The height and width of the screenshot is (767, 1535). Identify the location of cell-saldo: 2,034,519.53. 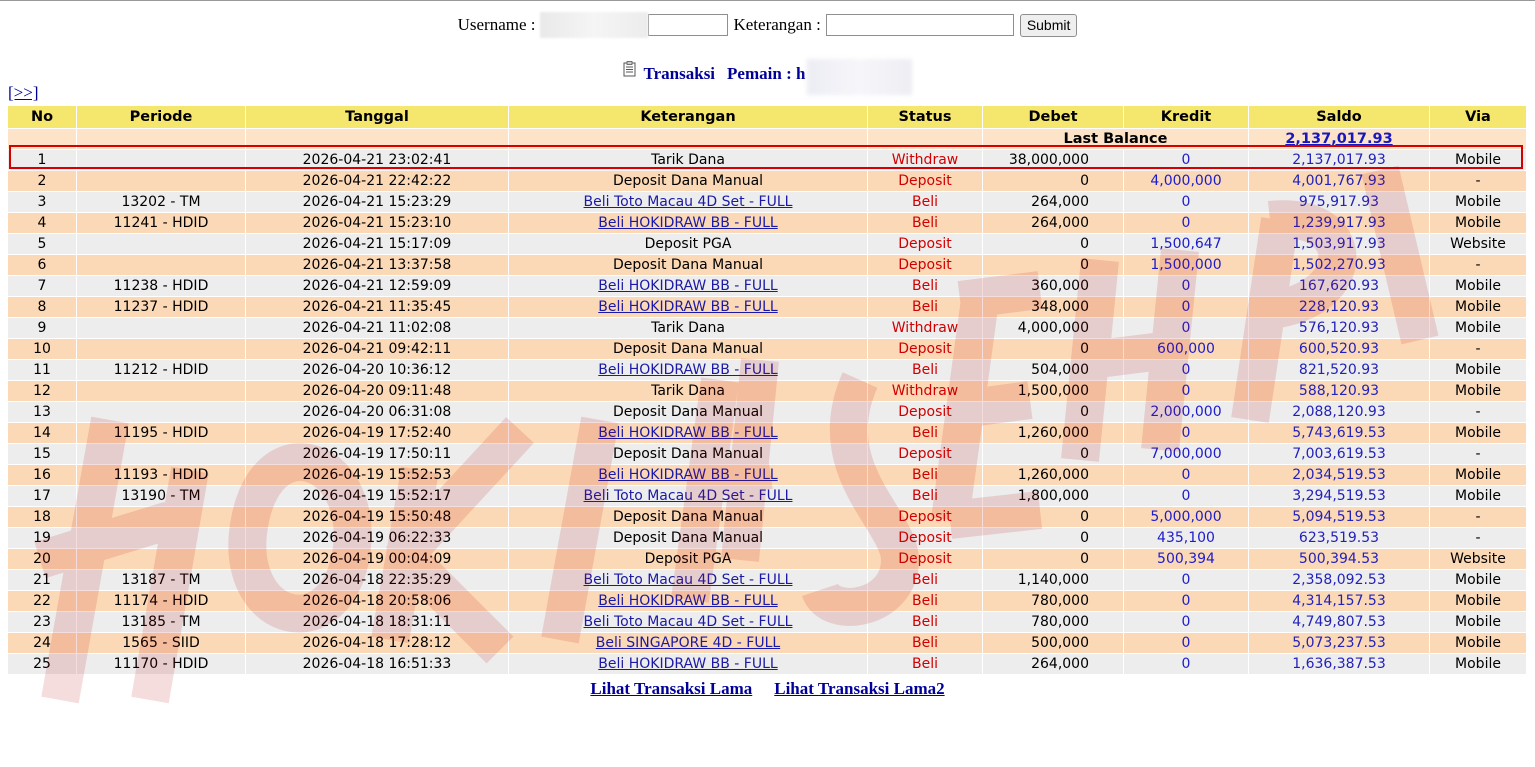
(1339, 475).